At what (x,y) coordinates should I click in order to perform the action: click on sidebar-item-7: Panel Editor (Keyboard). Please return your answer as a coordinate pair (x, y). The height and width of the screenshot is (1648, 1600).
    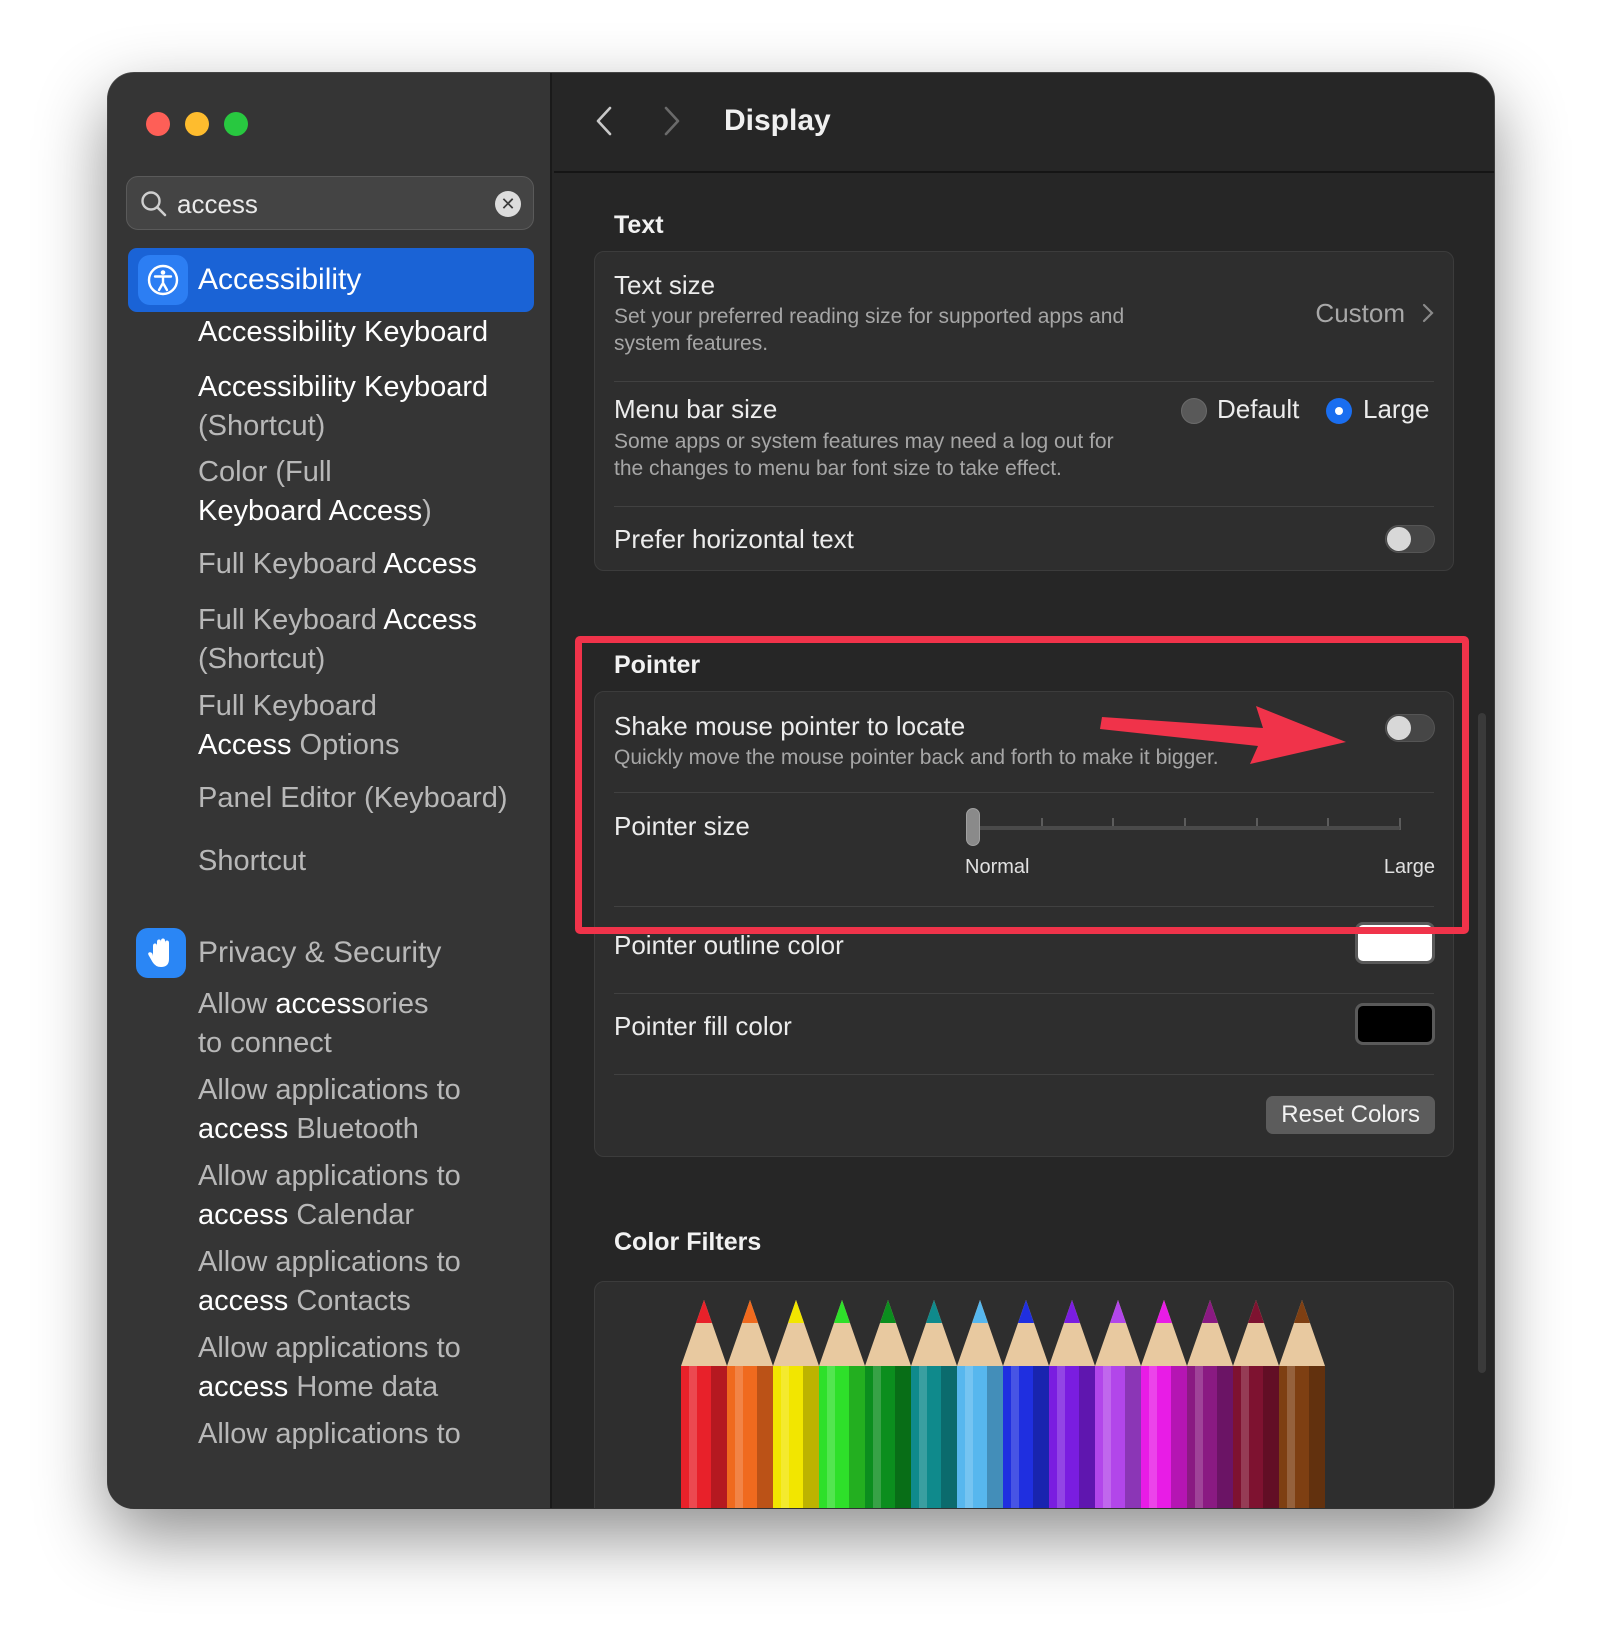
    Looking at the image, I should click on (373, 798).